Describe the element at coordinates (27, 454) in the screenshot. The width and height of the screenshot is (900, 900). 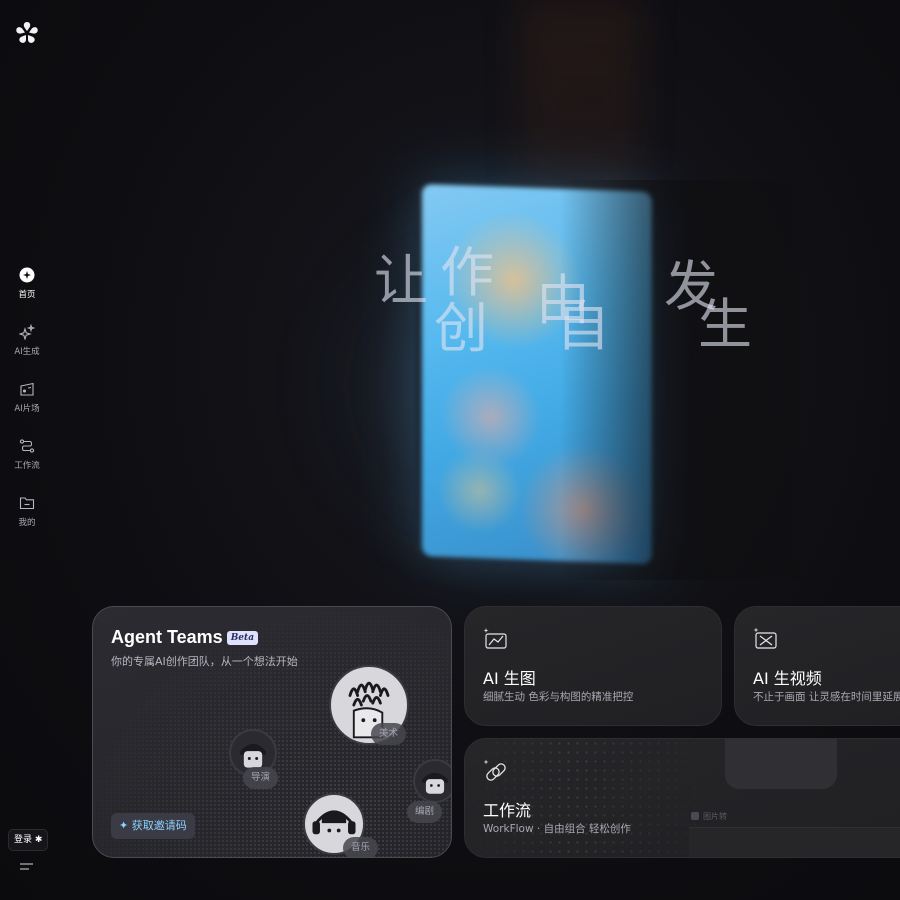
I see `sidebar-item-workflow: 工作流` at that location.